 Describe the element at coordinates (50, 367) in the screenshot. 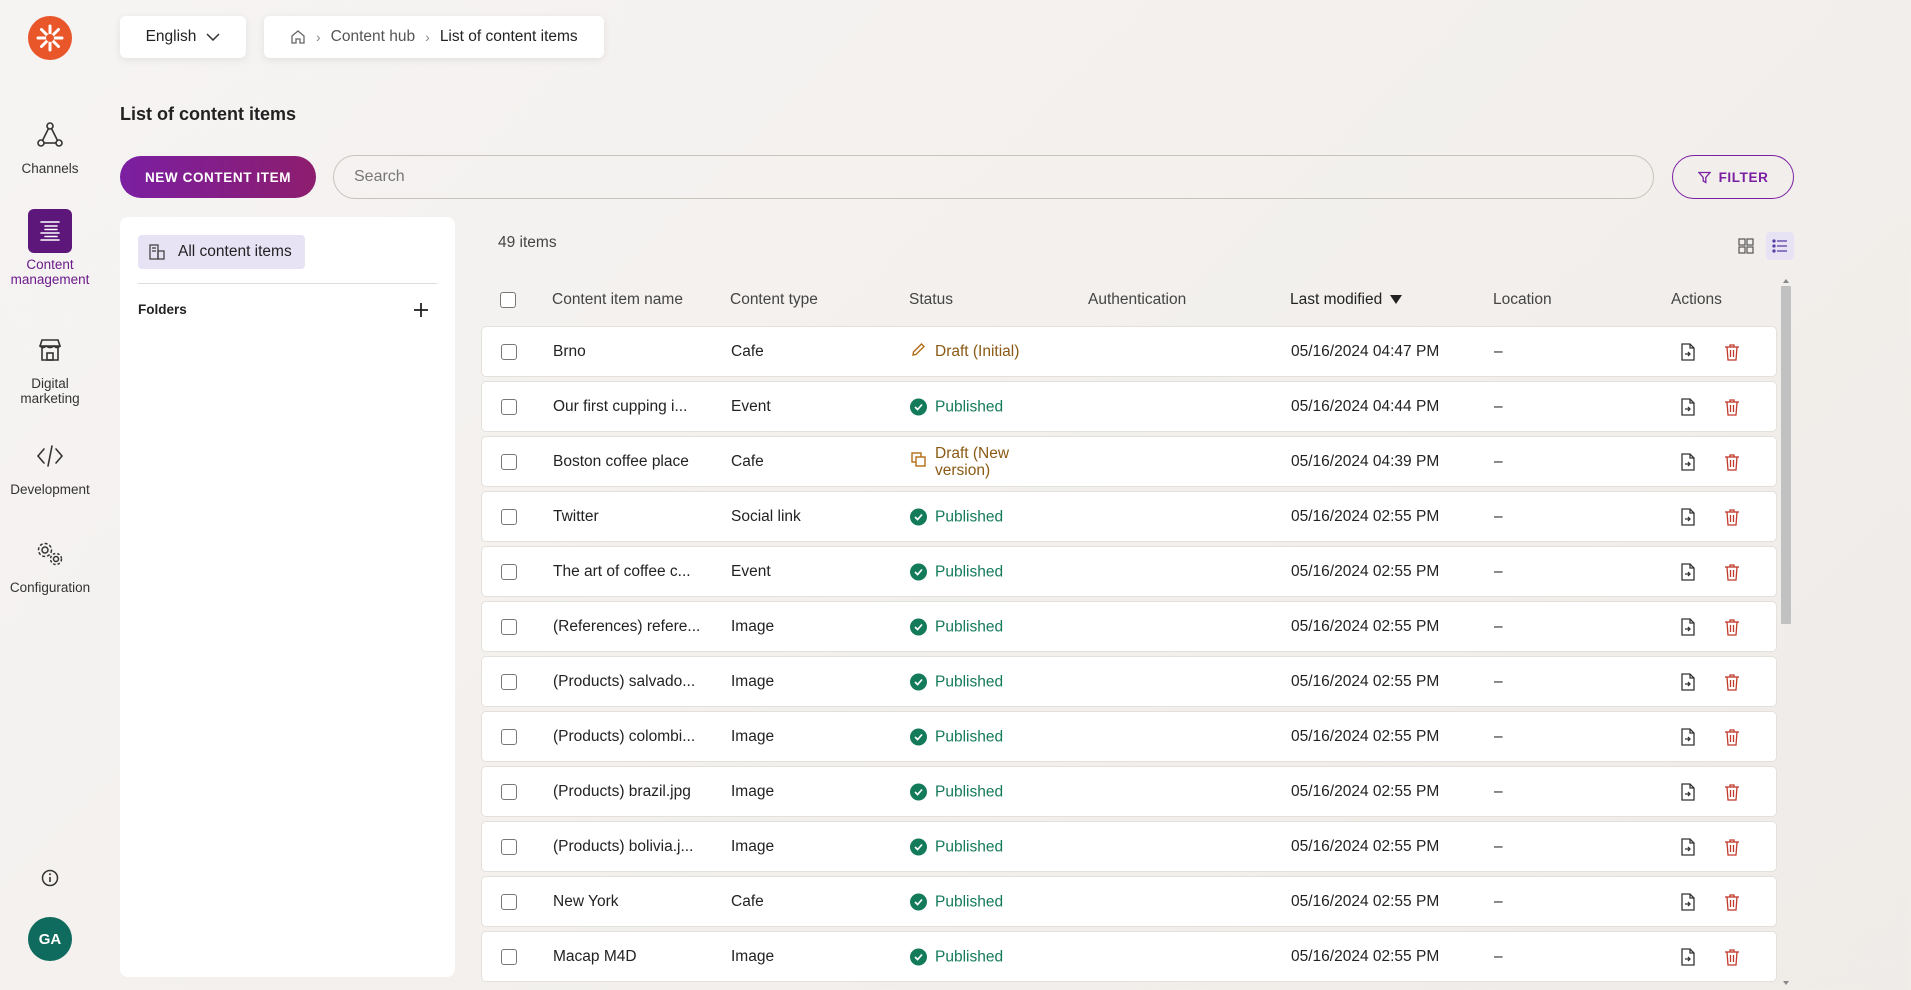

I see `nav-digital-marketing: Digital marketing` at that location.